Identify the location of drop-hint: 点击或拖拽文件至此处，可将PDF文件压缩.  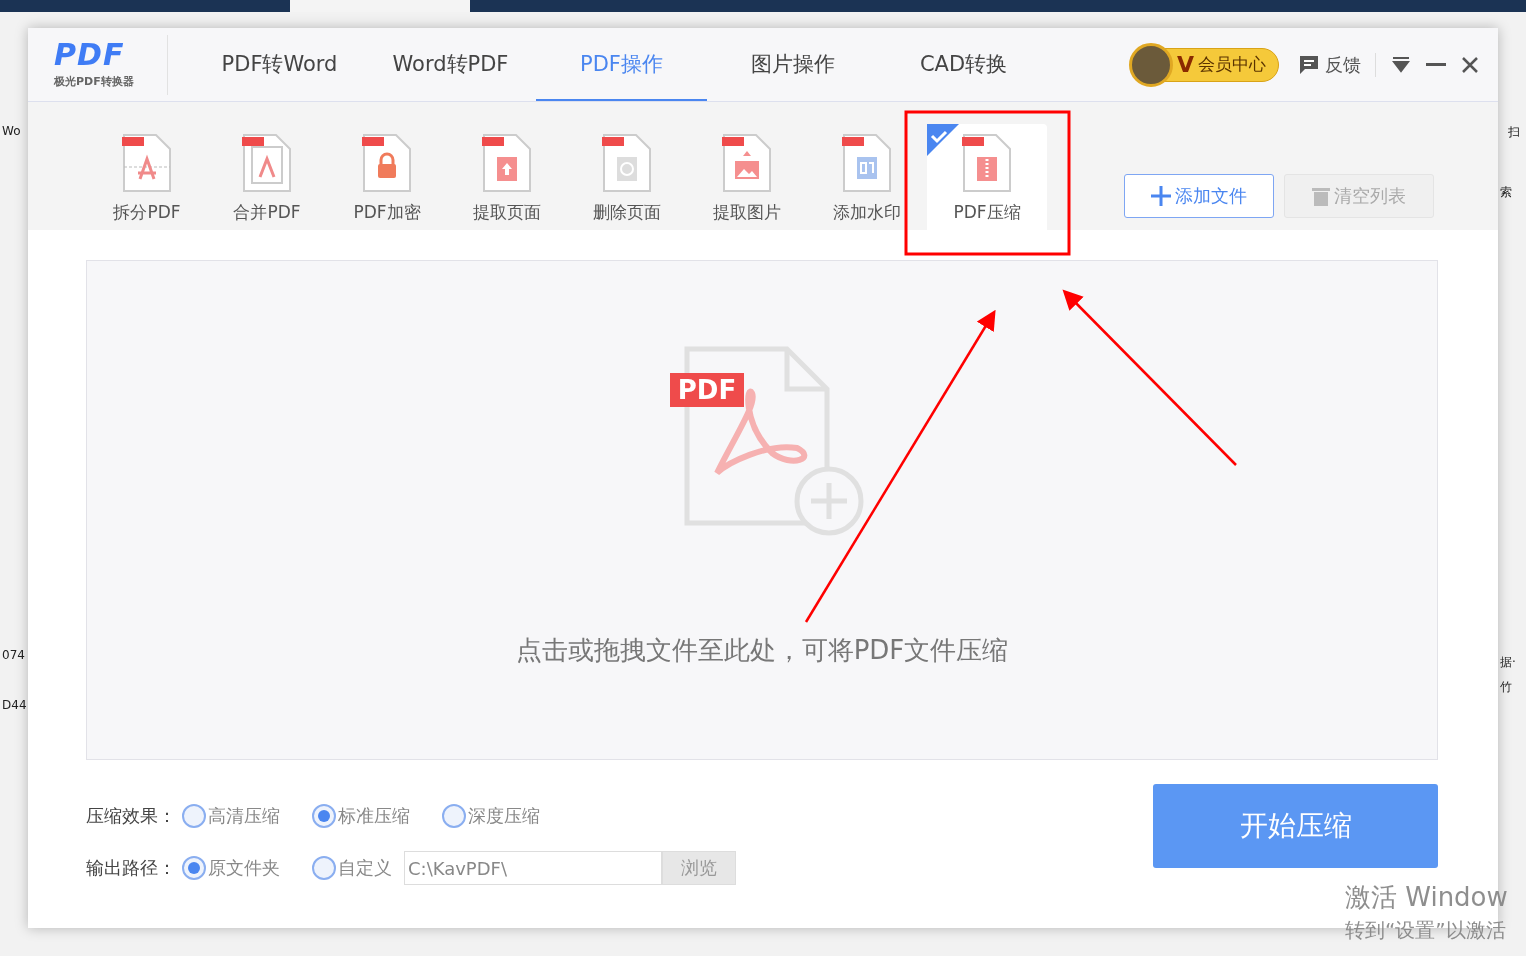
(762, 650).